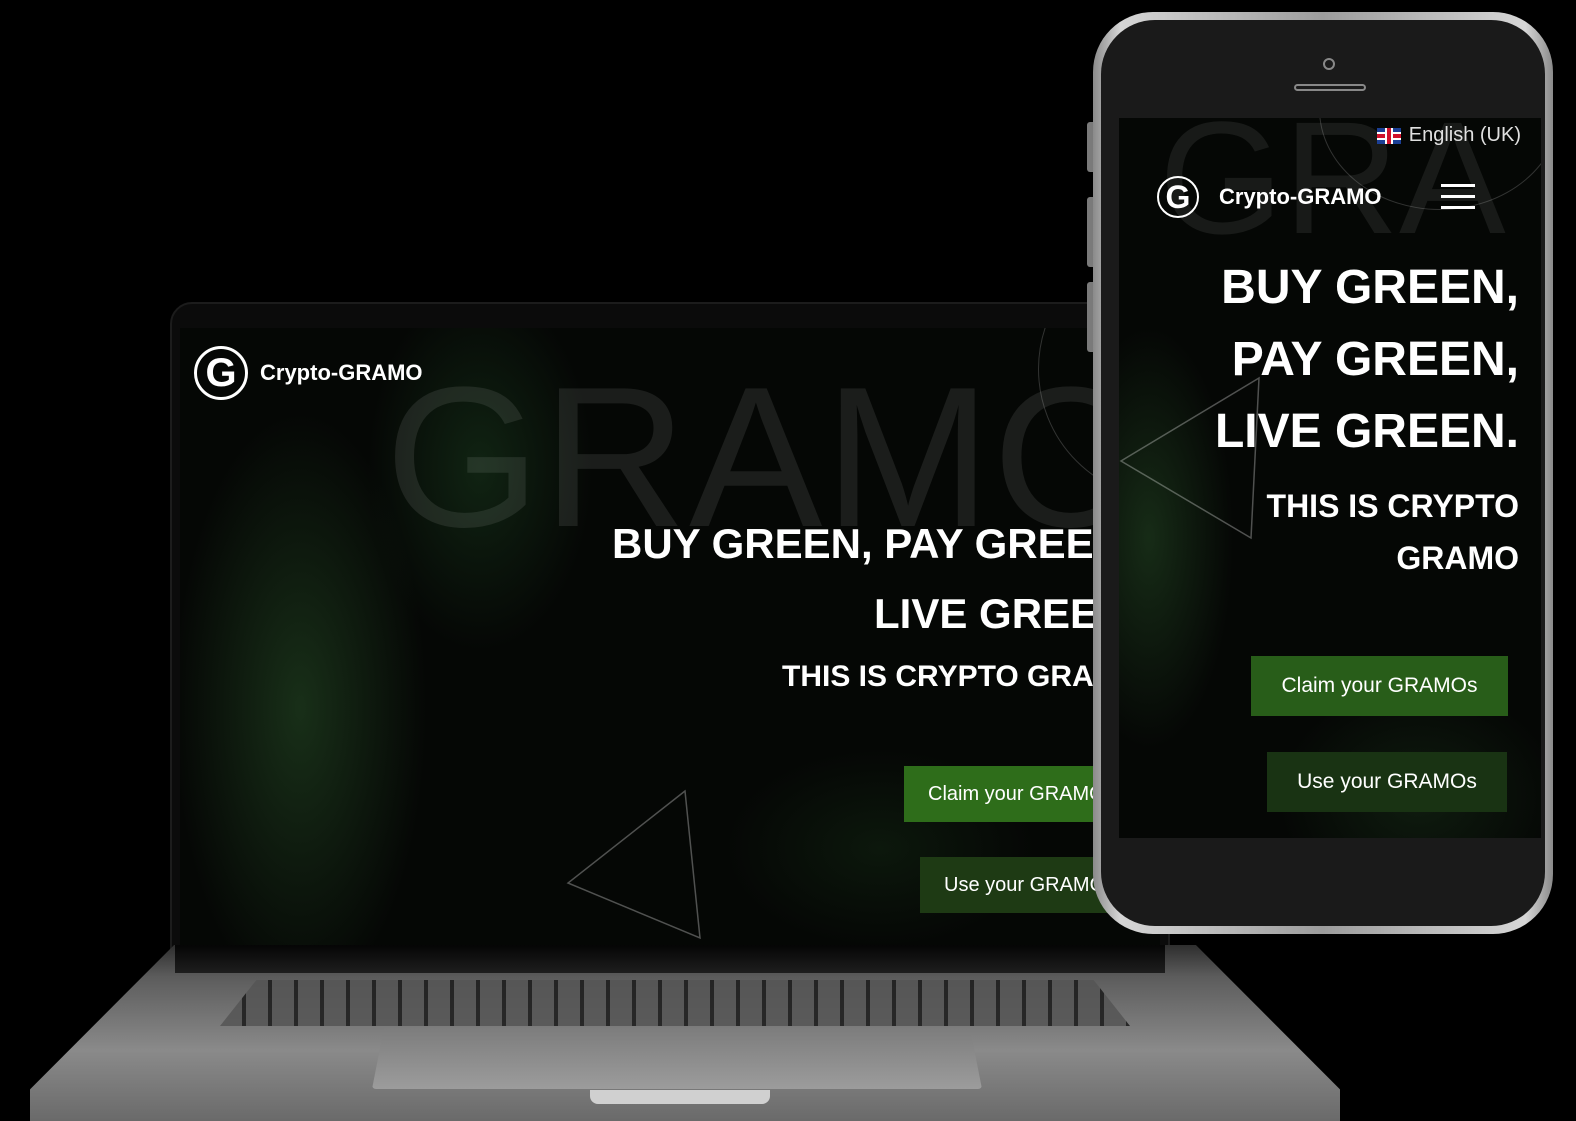 Image resolution: width=1576 pixels, height=1121 pixels. What do you see at coordinates (1392, 506) in the screenshot?
I see `hero-subtitle-line1: THIS IS CRYPTO` at bounding box center [1392, 506].